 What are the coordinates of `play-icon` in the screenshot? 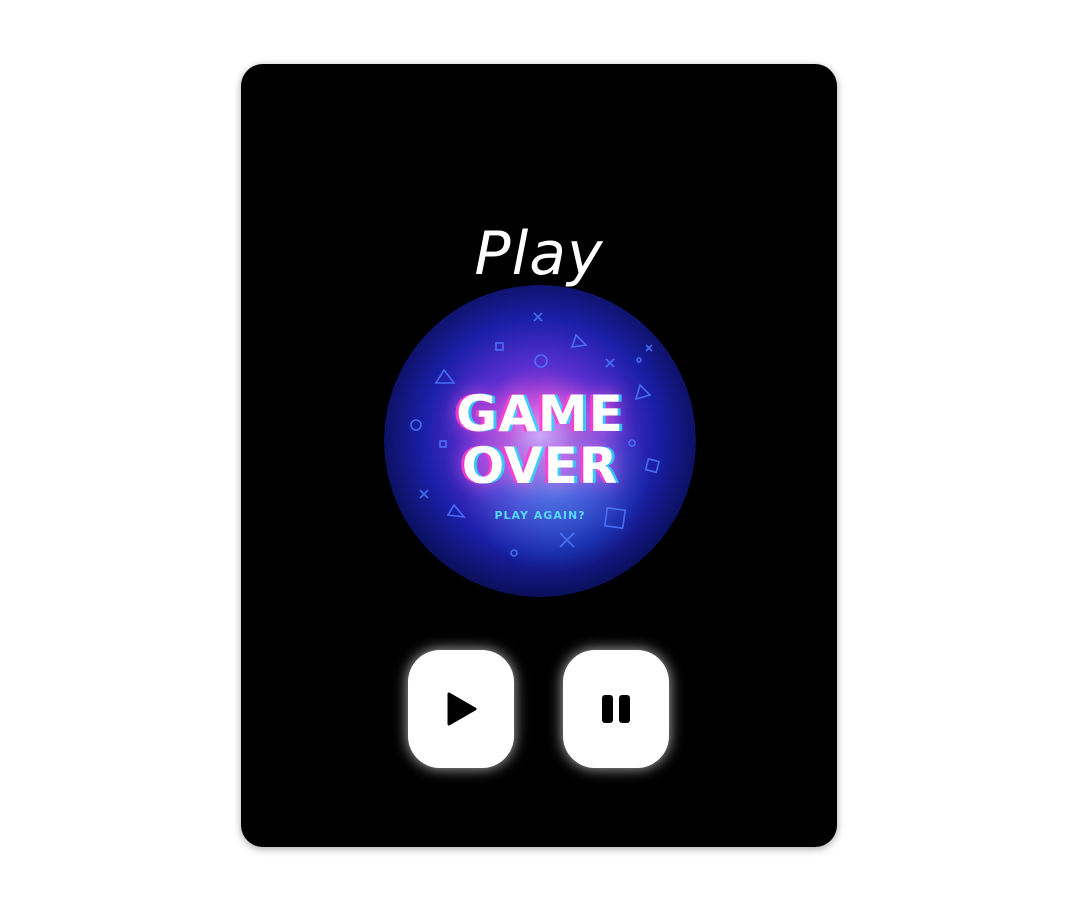 It's located at (462, 709).